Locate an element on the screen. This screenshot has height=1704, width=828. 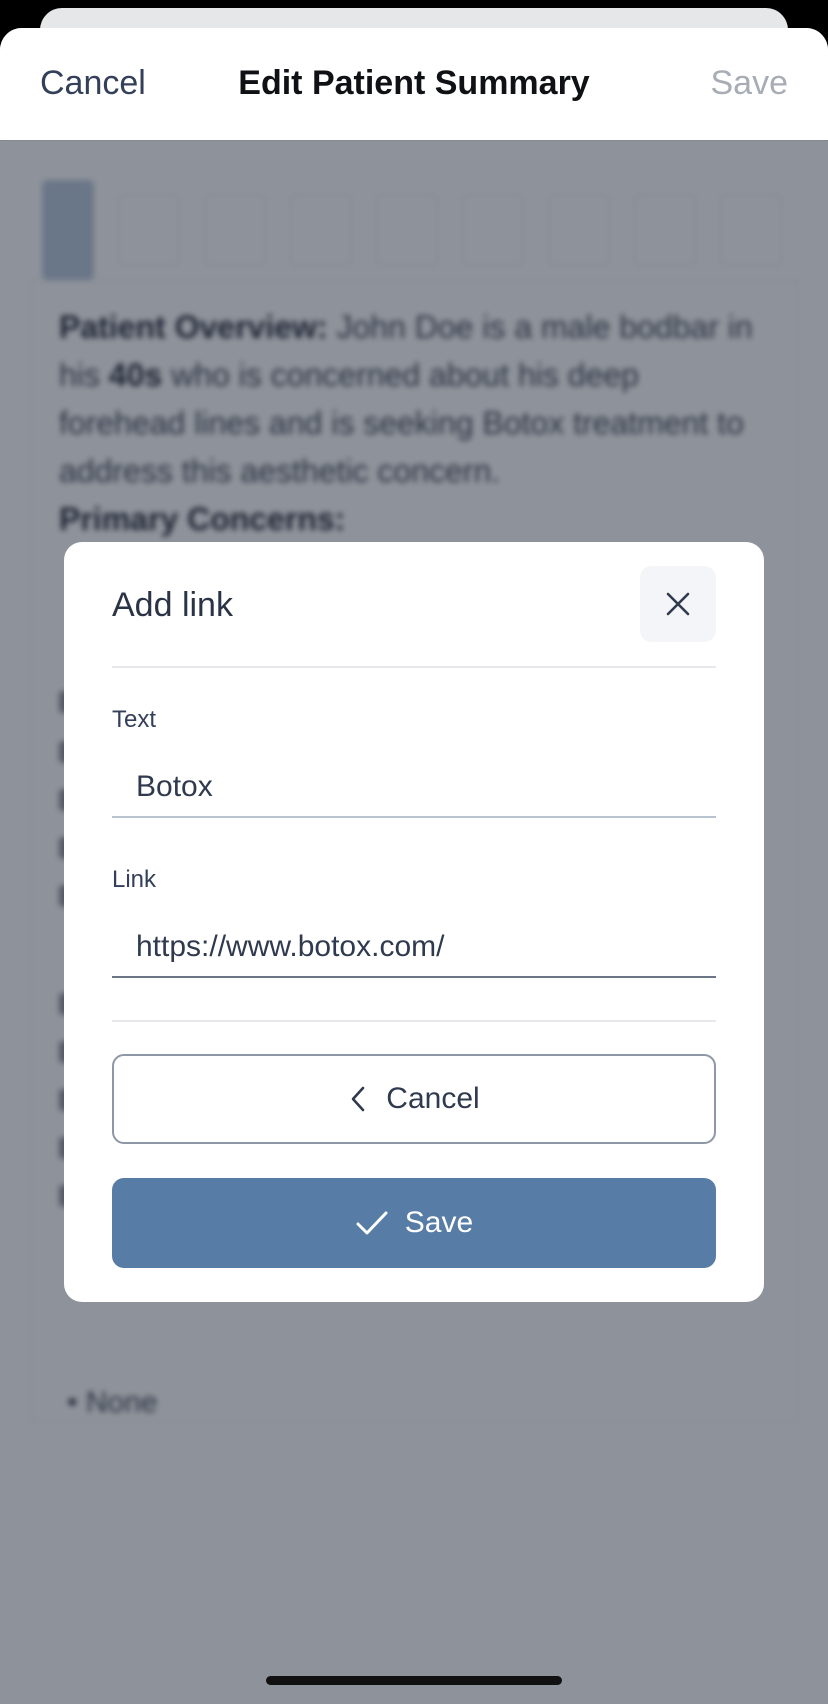
close-icon is located at coordinates (678, 604).